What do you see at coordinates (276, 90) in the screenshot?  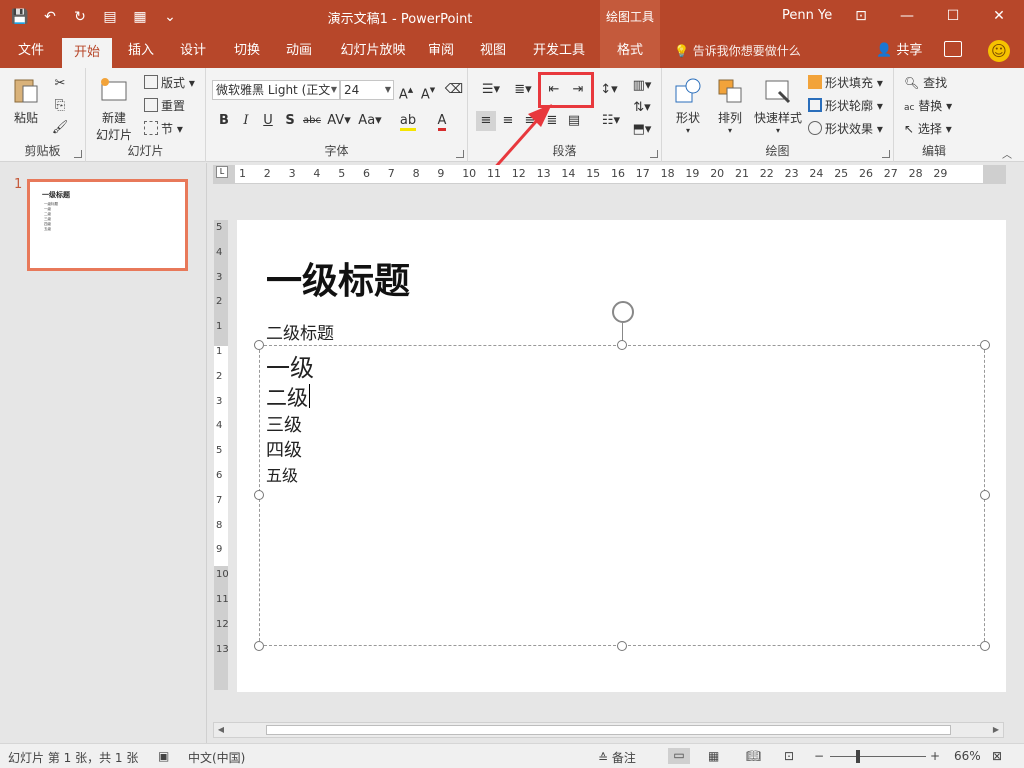 I see `font-name-combo: 微软雅黑 Light (正文 ▼` at bounding box center [276, 90].